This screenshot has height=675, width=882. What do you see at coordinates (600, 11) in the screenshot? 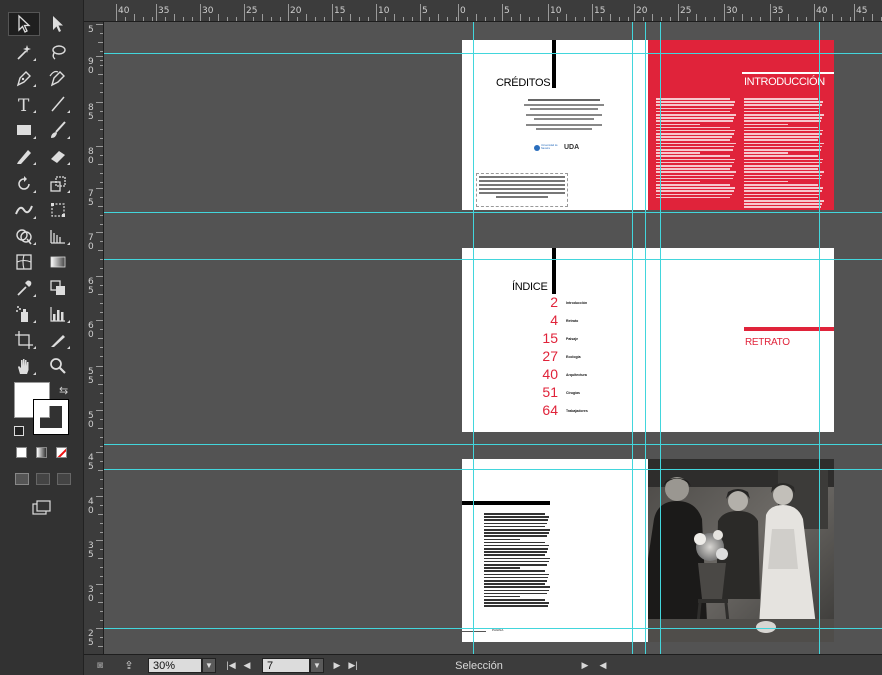
I see `ruler-label: 15` at bounding box center [600, 11].